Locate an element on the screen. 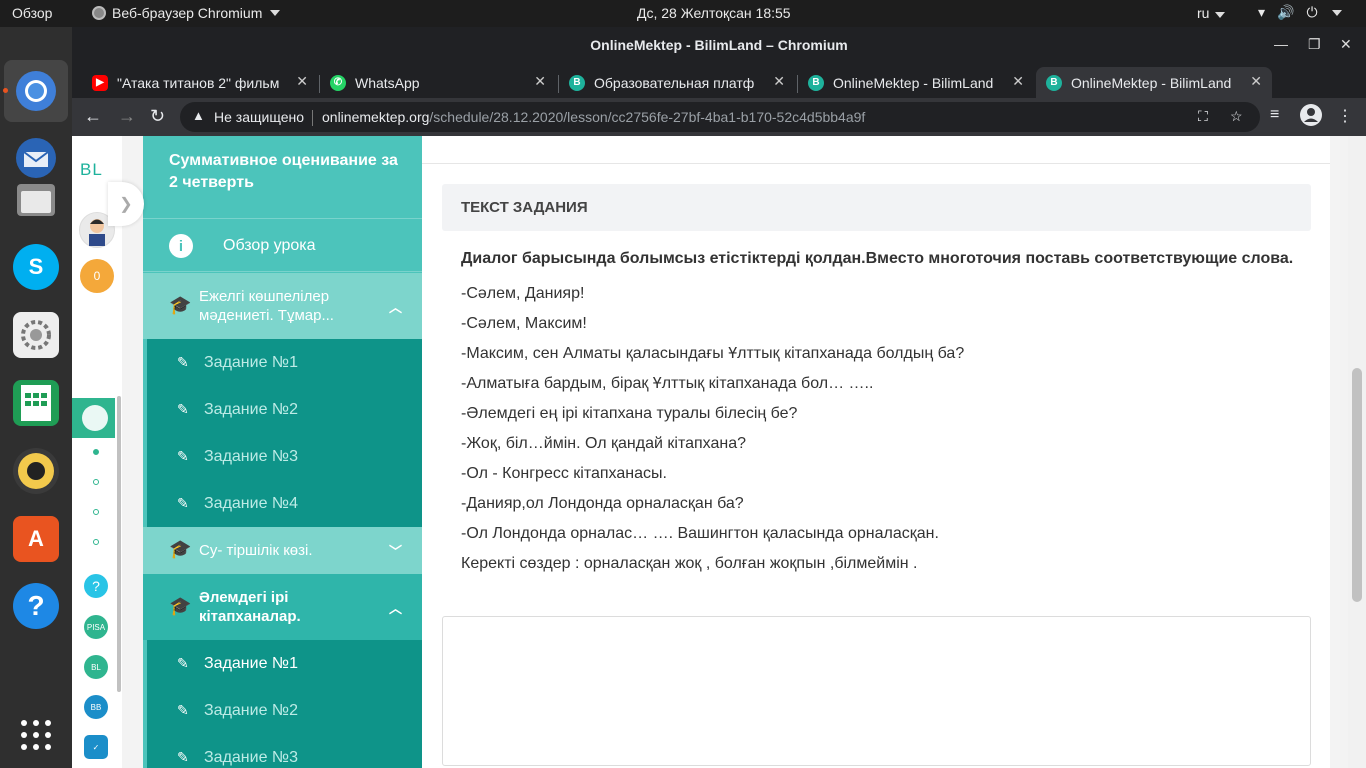 The image size is (1366, 768). back-icon: ← is located at coordinates (93, 116).